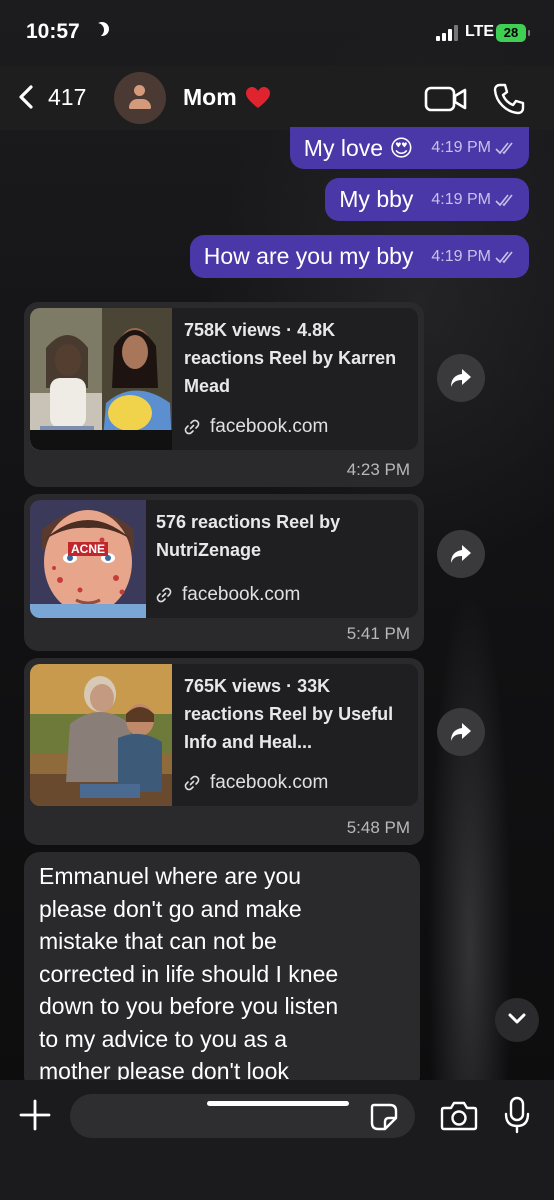 This screenshot has width=554, height=1200. I want to click on sticker-icon, so click(384, 1117).